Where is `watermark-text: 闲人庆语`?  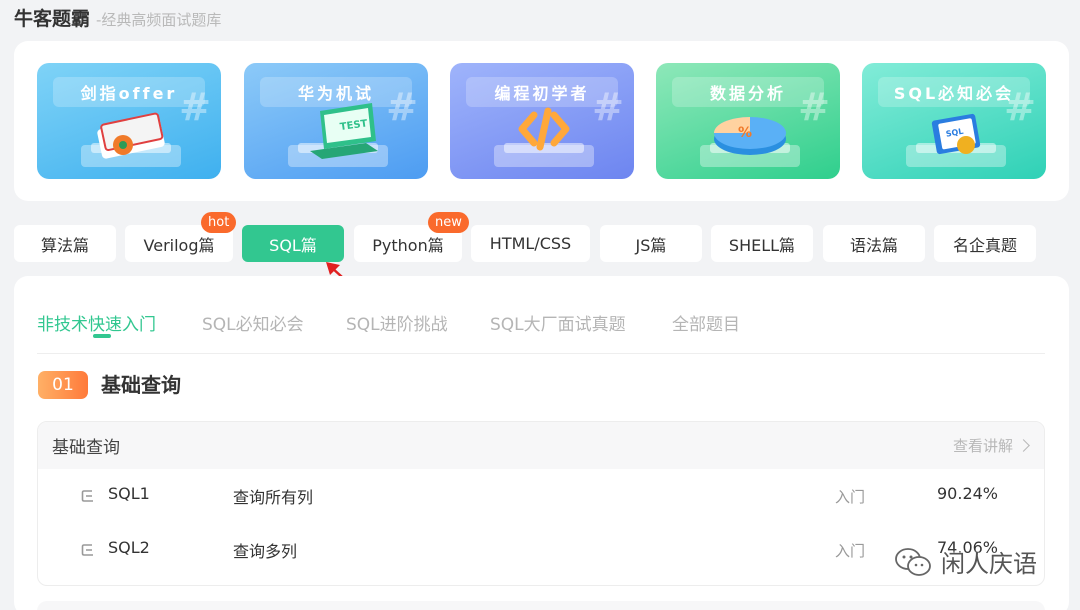
watermark-text: 闲人庆语 is located at coordinates (989, 564).